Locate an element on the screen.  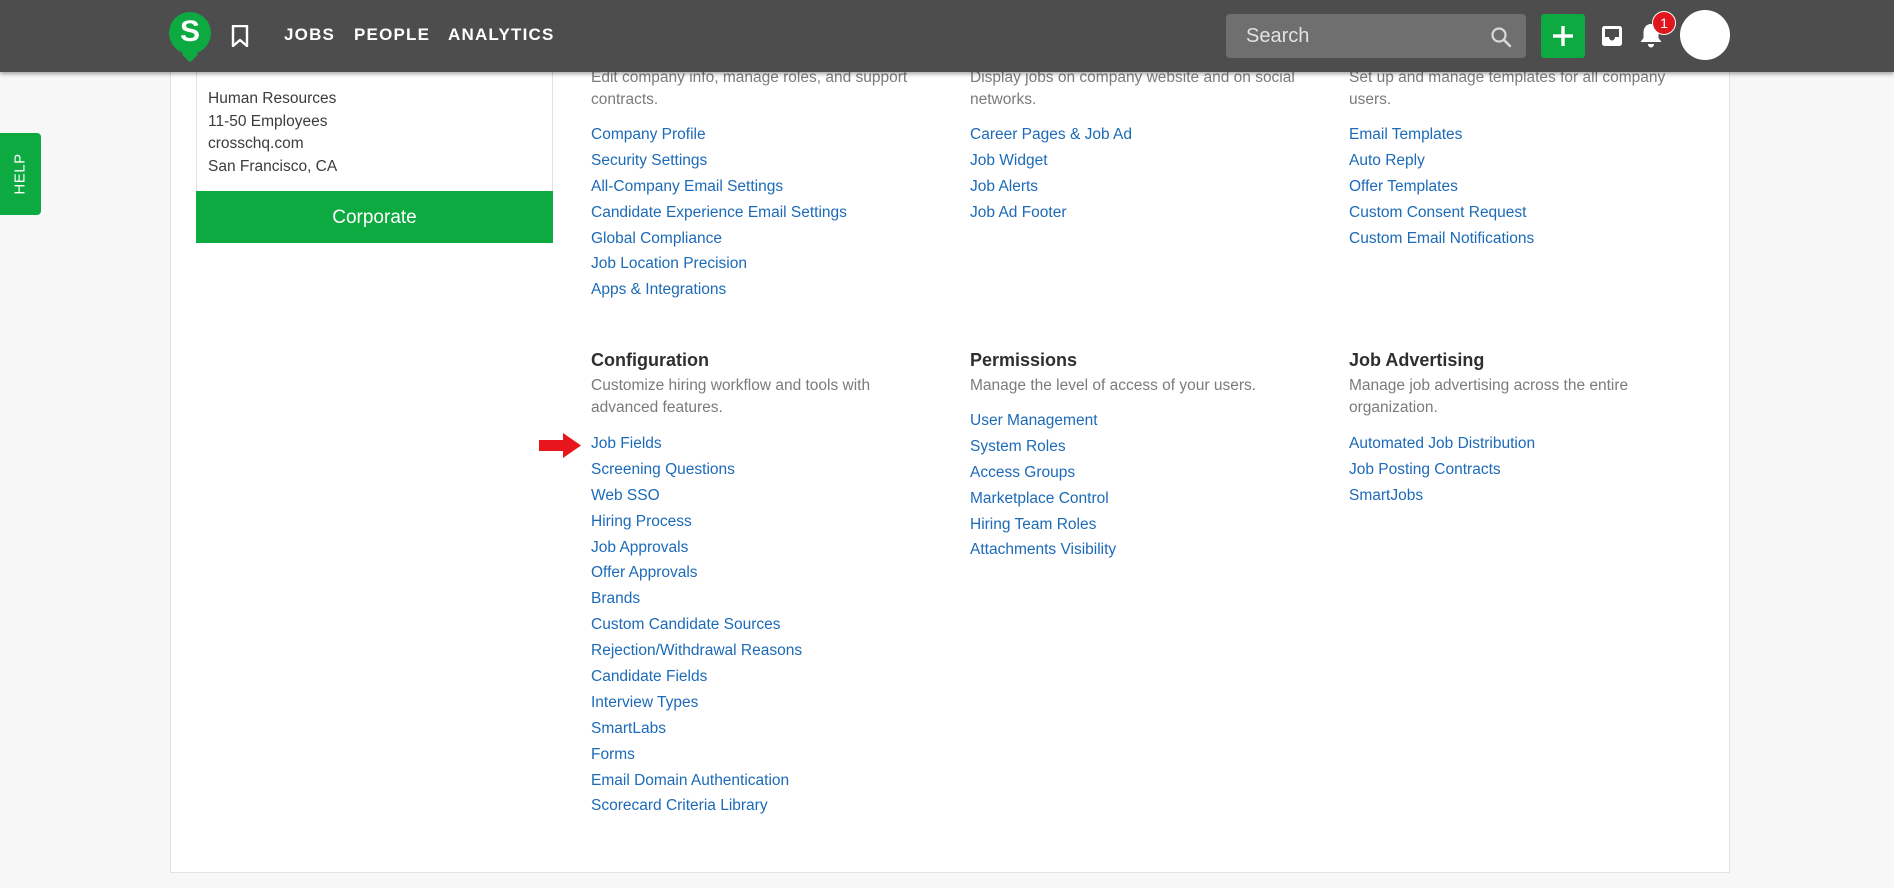
list-item: Career Pages & Job Ad is located at coordinates (1051, 137).